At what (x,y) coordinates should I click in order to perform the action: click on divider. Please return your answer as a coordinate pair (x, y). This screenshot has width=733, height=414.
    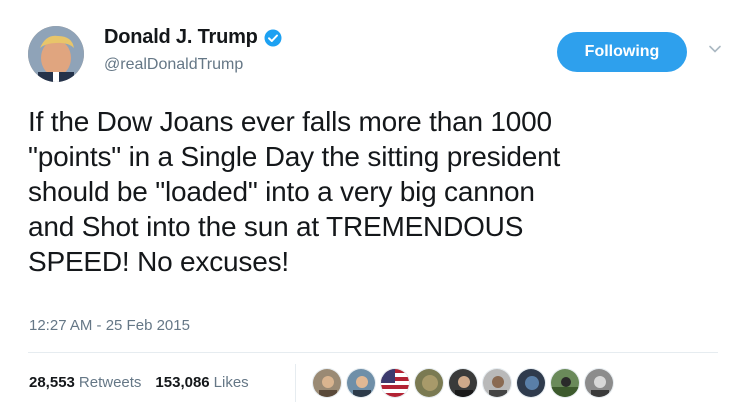
    Looking at the image, I should click on (373, 352).